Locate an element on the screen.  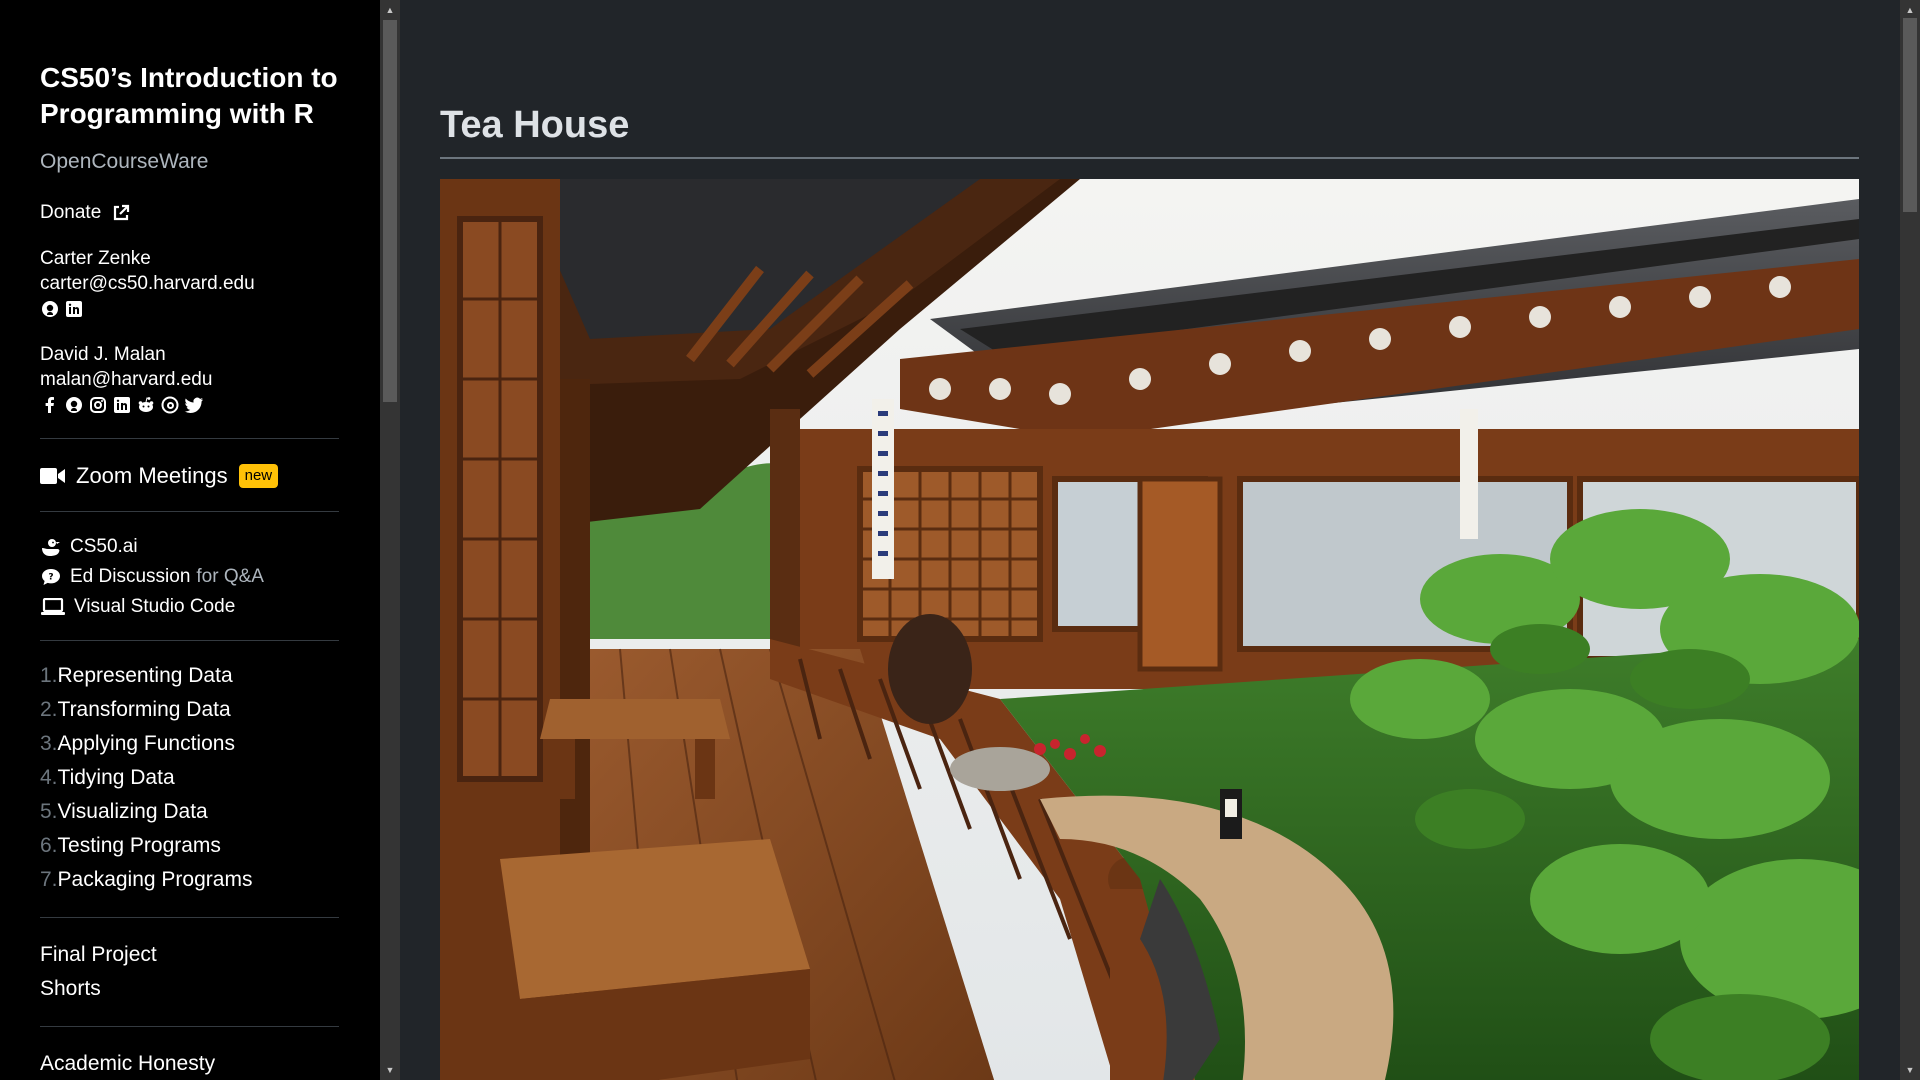
tool-ed-discussion: ? Ed Discussion for Q&A is located at coordinates (189, 577).